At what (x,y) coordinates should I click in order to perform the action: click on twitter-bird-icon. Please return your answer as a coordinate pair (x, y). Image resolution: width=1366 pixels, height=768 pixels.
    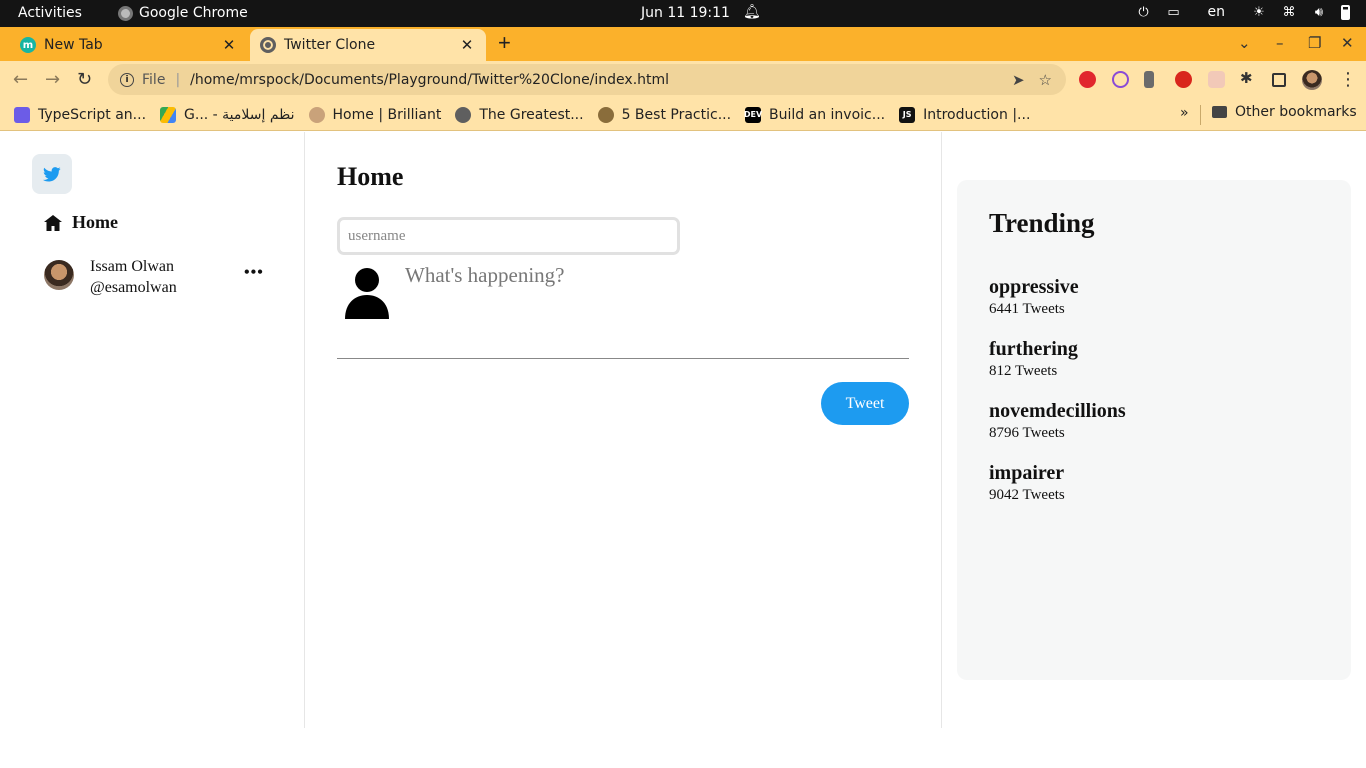
    Looking at the image, I should click on (52, 173).